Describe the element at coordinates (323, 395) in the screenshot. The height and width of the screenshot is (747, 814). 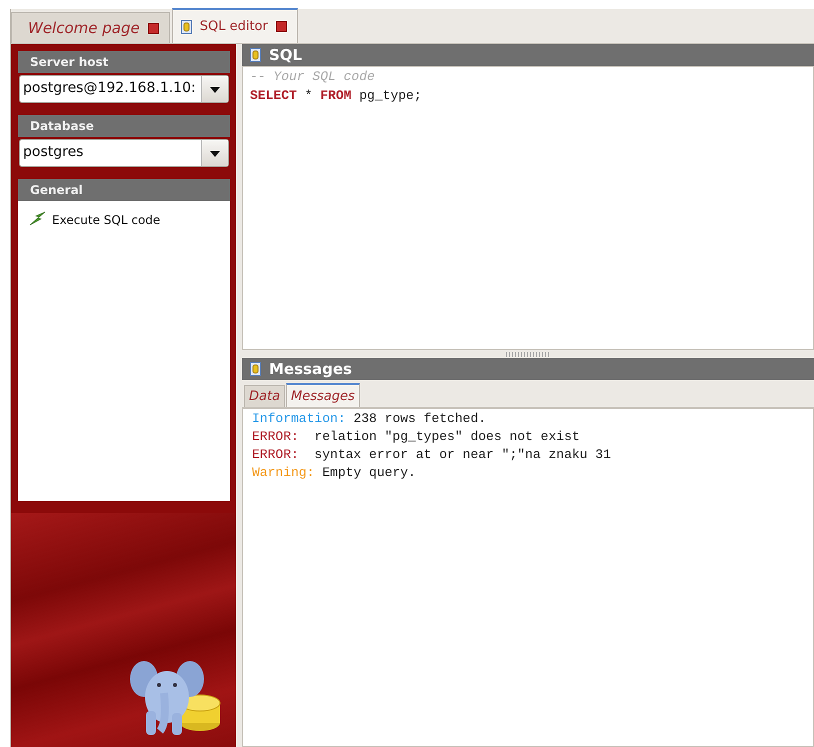
I see `tab: Messages` at that location.